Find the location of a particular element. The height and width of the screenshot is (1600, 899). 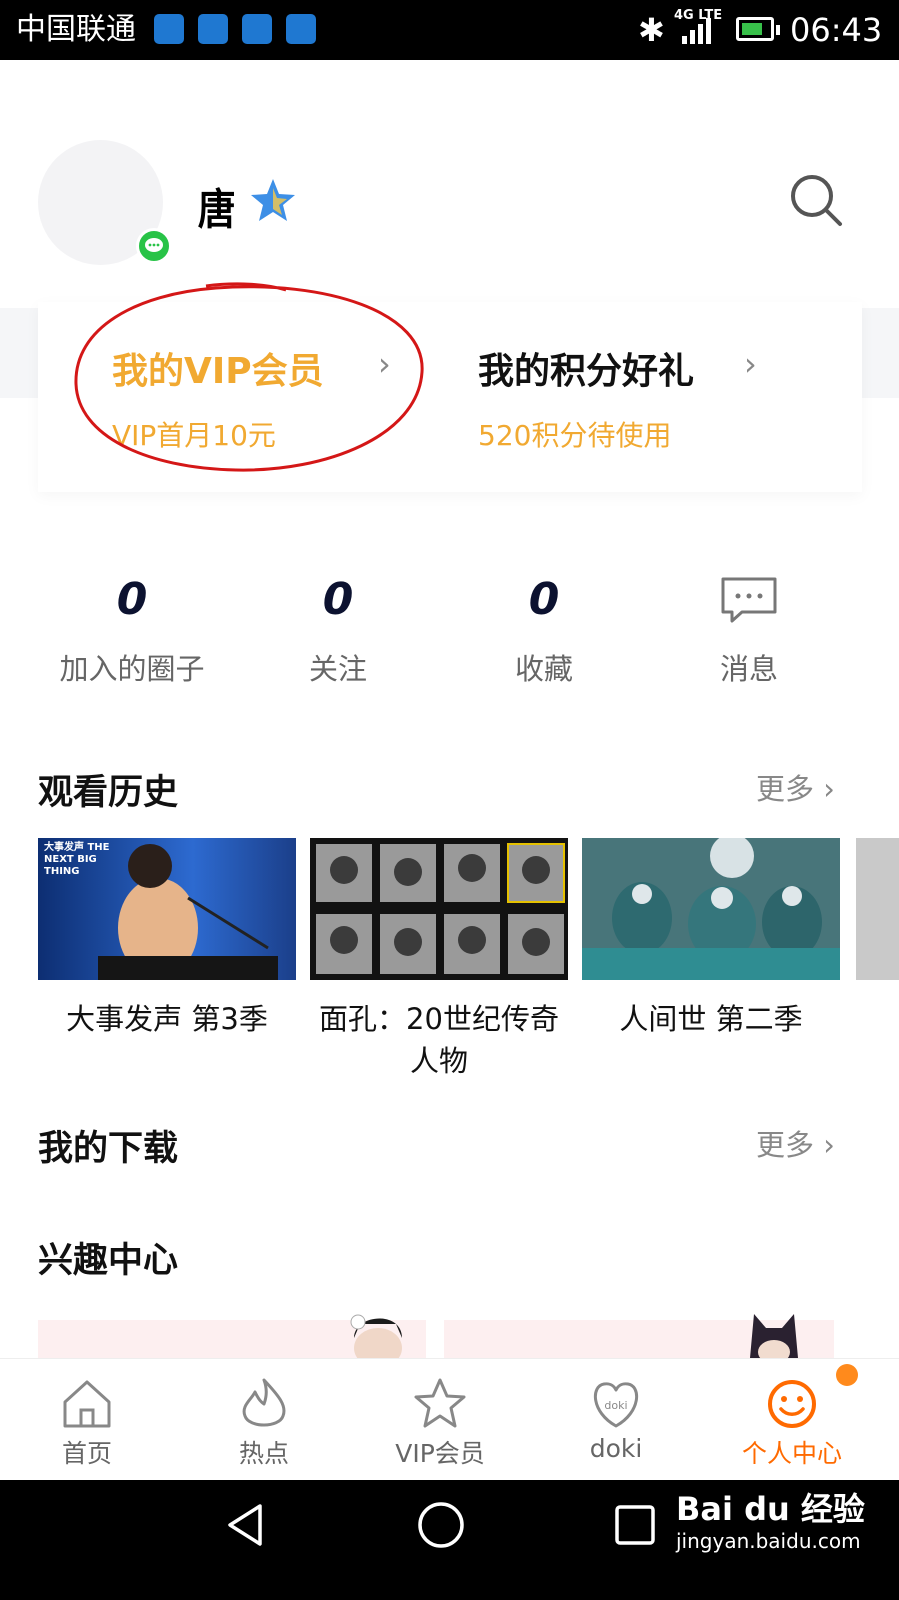

following-count: 0 is located at coordinates (338, 599).